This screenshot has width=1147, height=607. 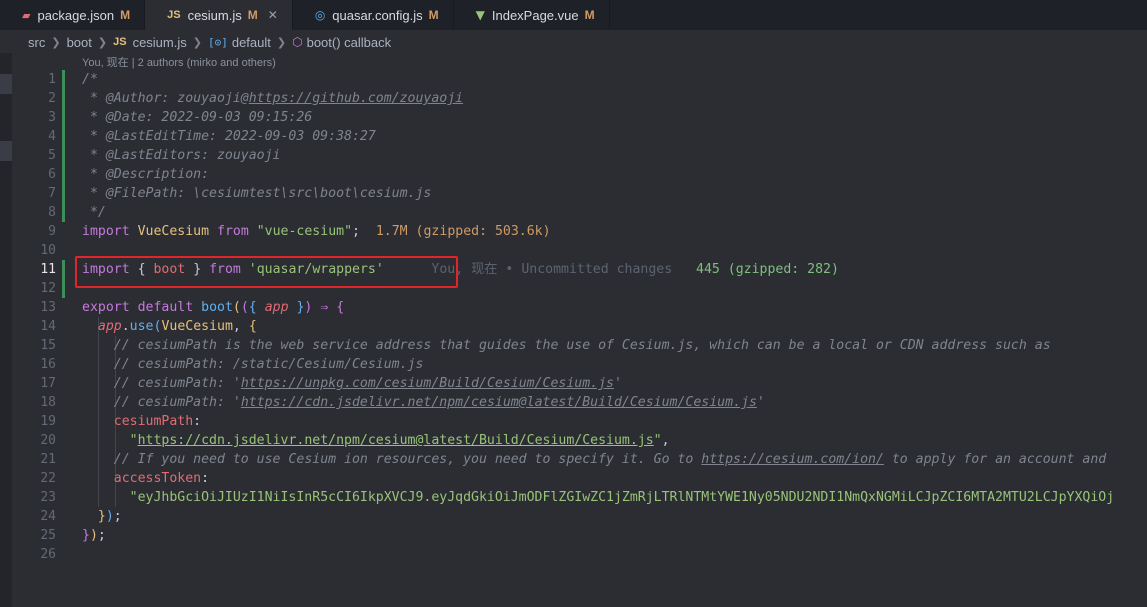 What do you see at coordinates (579, 174) in the screenshot?
I see `code-line: 6 * @Description:` at bounding box center [579, 174].